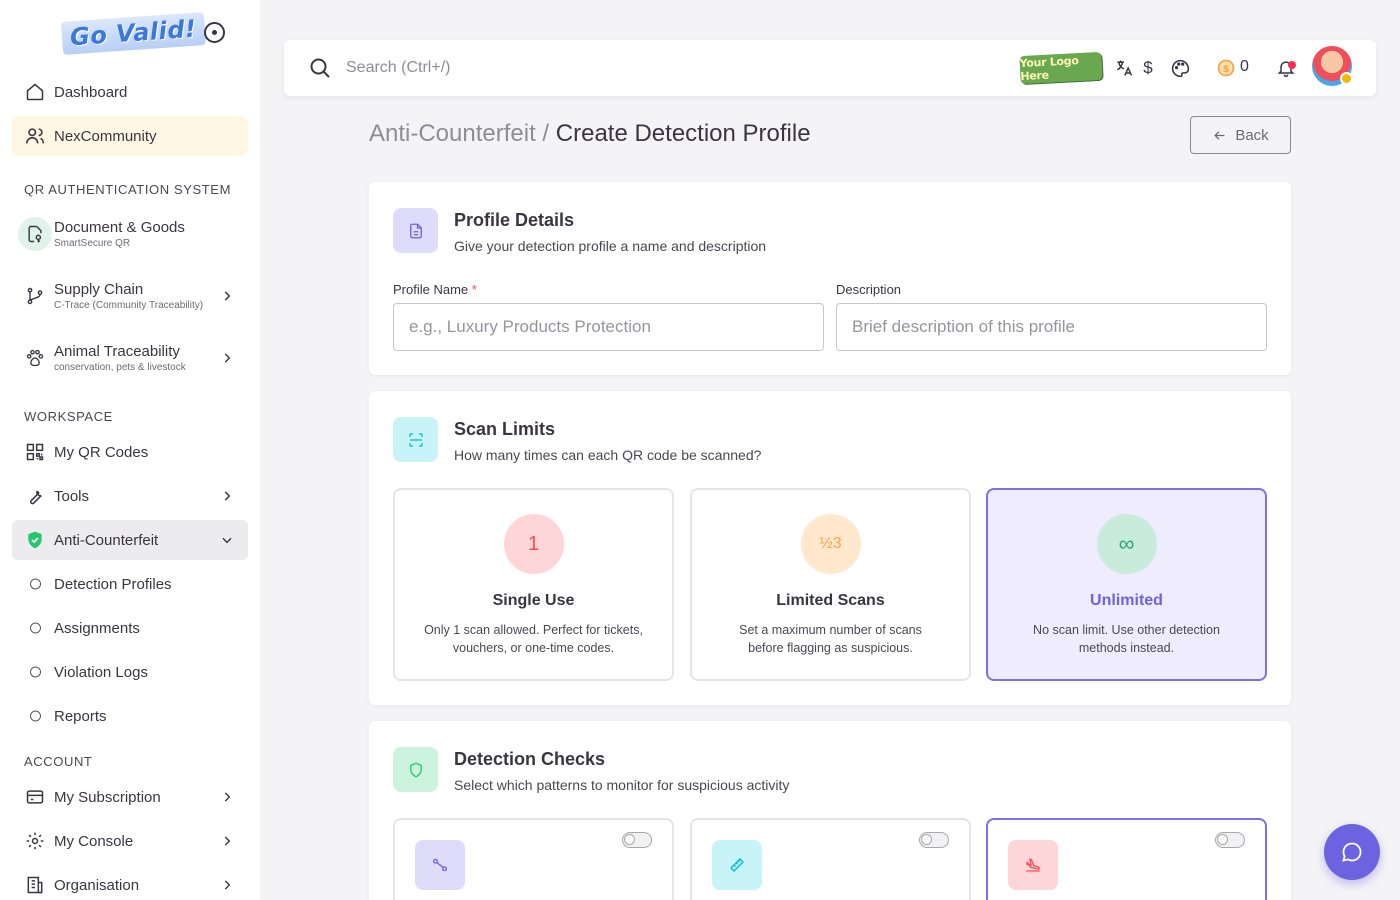 This screenshot has height=900, width=1400. I want to click on currency-switcher: $, so click(1148, 68).